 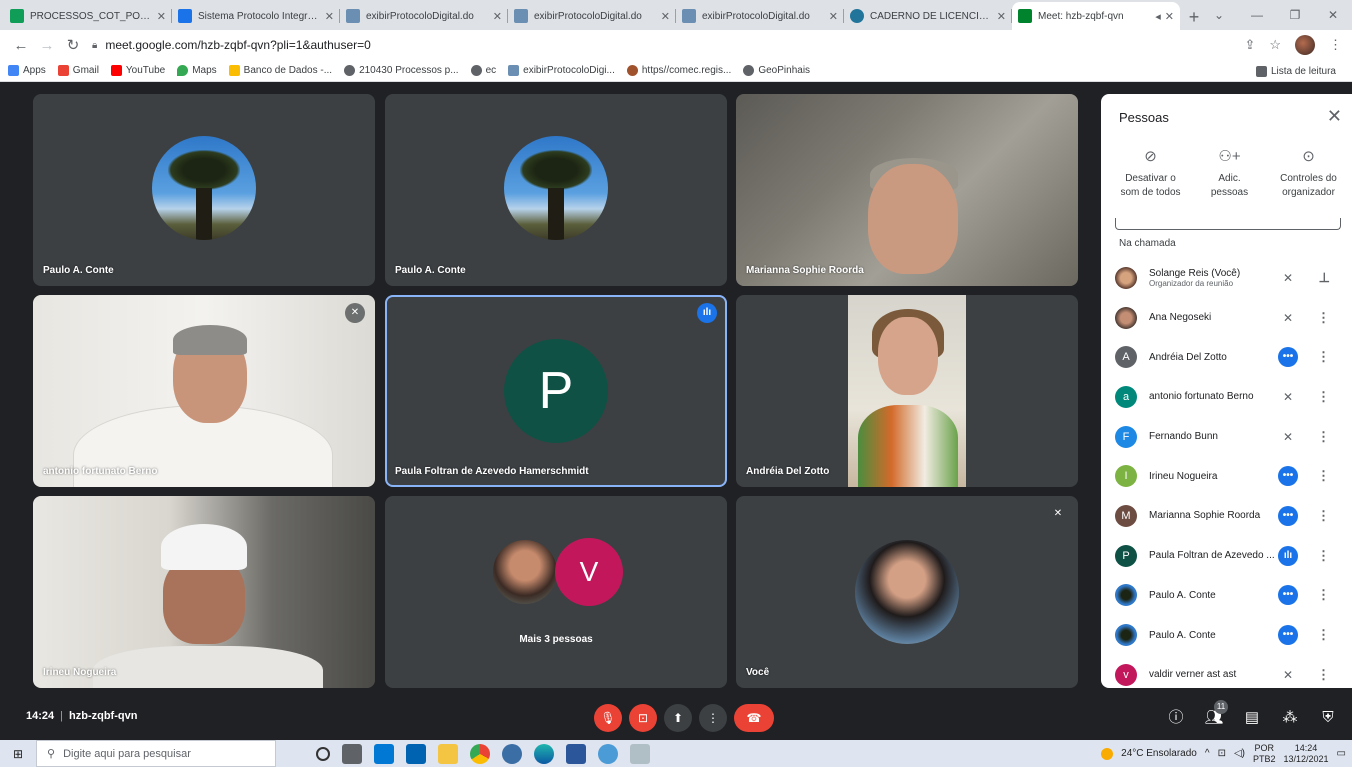 What do you see at coordinates (608, 718) in the screenshot?
I see `microphone-toggle-button: 🎙︎` at bounding box center [608, 718].